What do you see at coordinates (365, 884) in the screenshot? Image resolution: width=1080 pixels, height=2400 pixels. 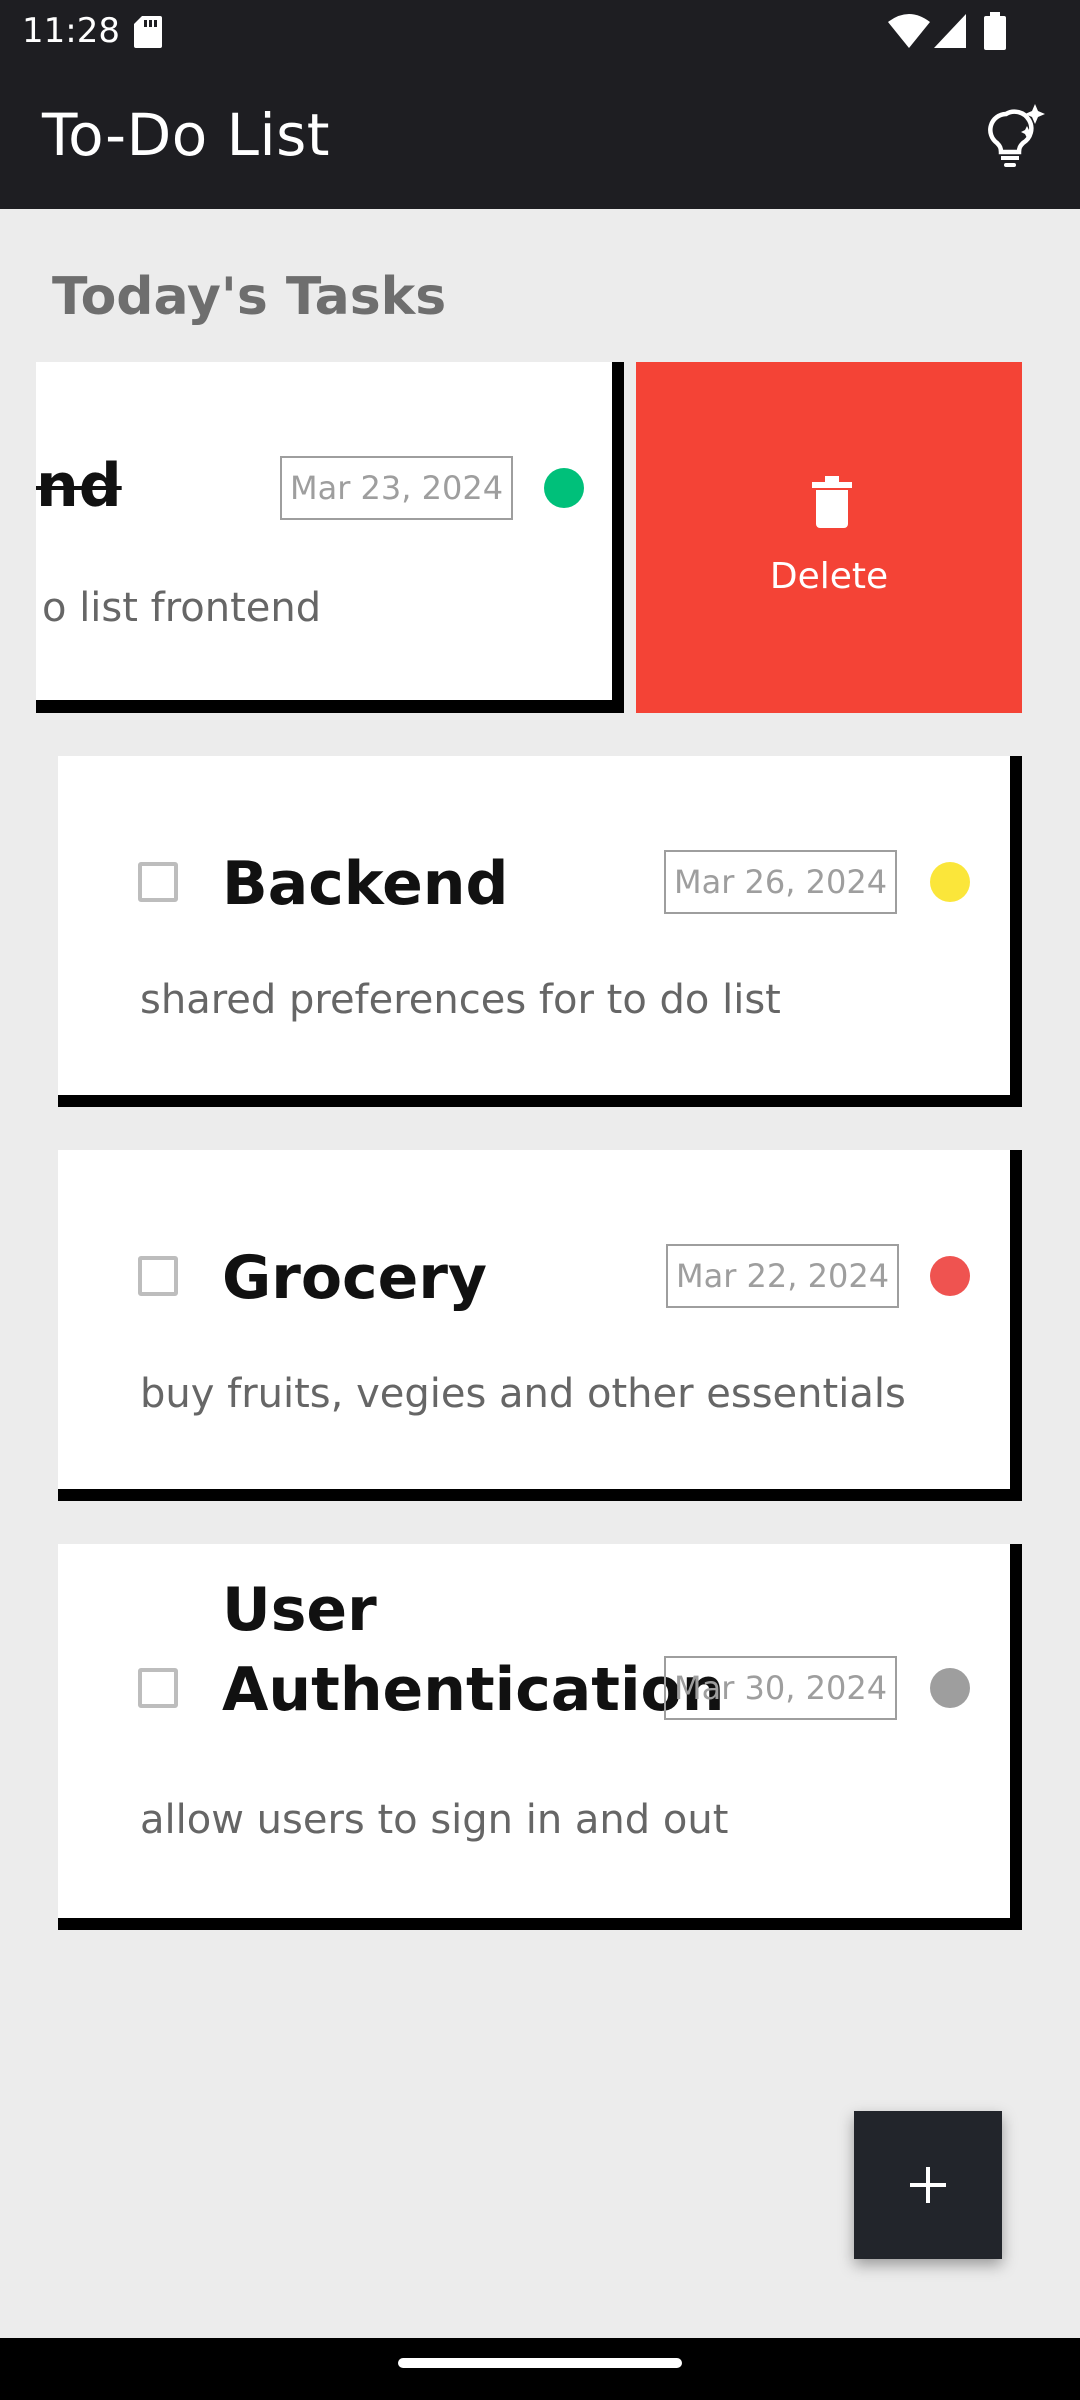 I see `task-title: Backend` at bounding box center [365, 884].